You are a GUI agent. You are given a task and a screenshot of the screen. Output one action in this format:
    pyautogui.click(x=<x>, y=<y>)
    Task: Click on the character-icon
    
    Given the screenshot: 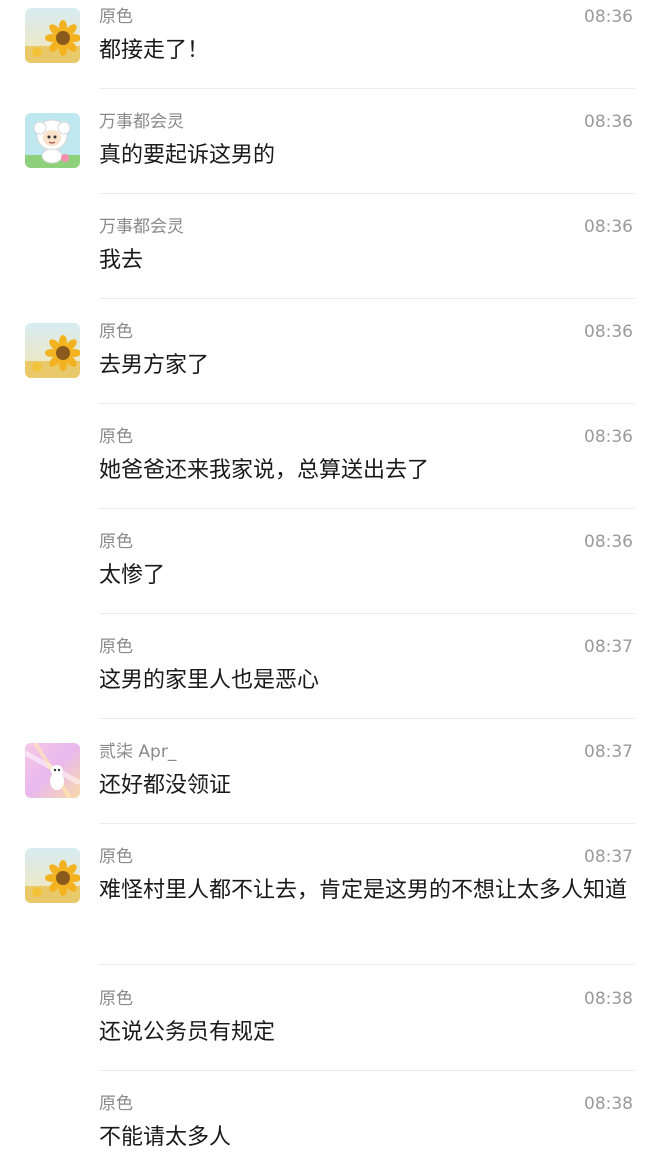 What is the action you would take?
    pyautogui.click(x=52, y=770)
    